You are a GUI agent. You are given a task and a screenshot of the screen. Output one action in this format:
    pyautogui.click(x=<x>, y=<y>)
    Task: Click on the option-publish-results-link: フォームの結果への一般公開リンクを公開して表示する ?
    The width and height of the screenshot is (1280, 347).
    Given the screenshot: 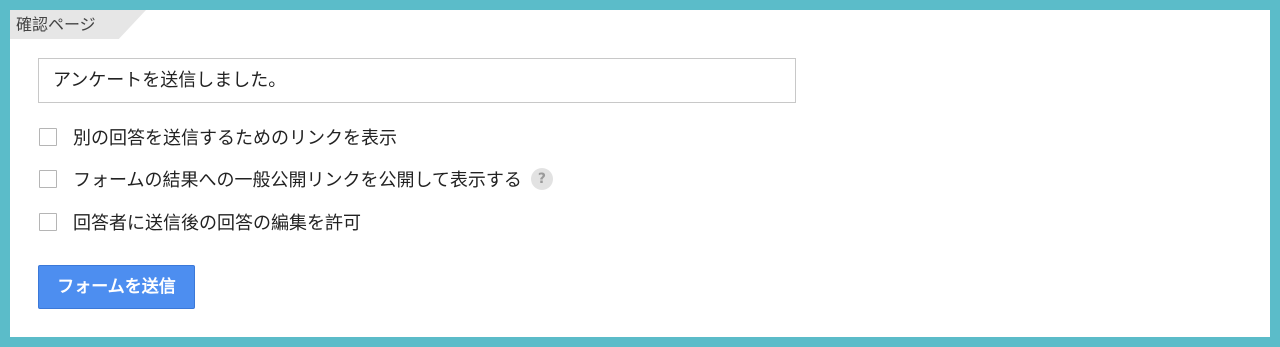 What is the action you would take?
    pyautogui.click(x=296, y=179)
    